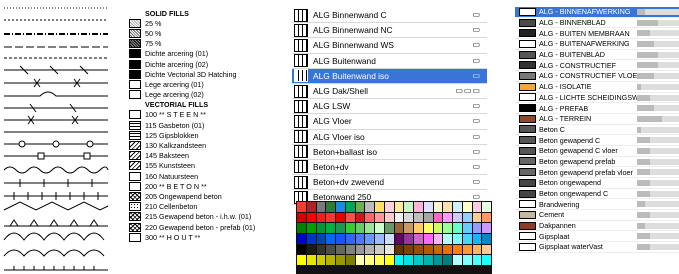 The height and width of the screenshot is (274, 679). I want to click on material-item: Beton gewapend C, so click(597, 140).